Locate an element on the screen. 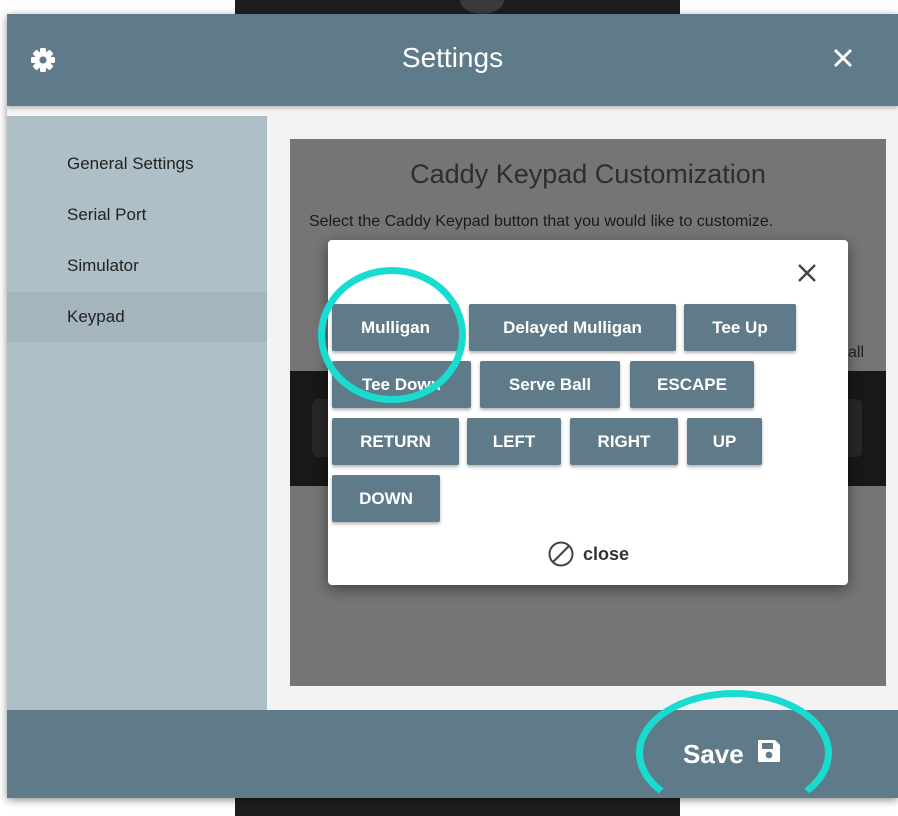 This screenshot has width=898, height=816. keypad-button-down: DOWN is located at coordinates (386, 498).